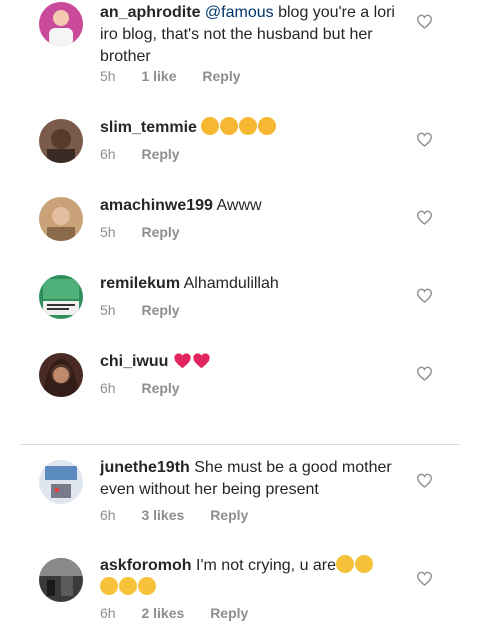  I want to click on username: askforomoh, so click(146, 565).